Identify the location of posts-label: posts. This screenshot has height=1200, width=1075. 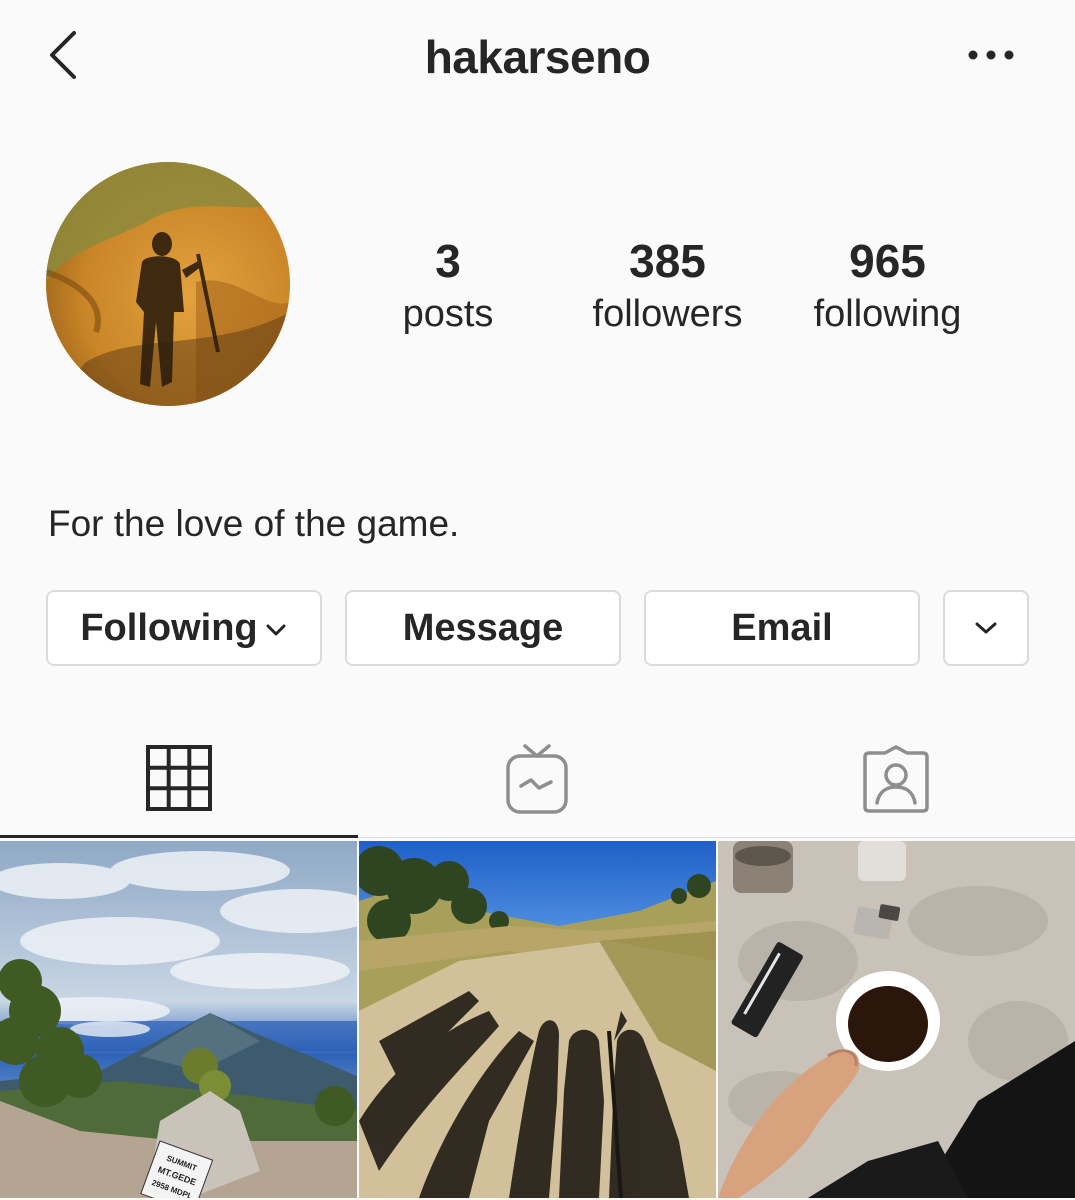
(448, 314).